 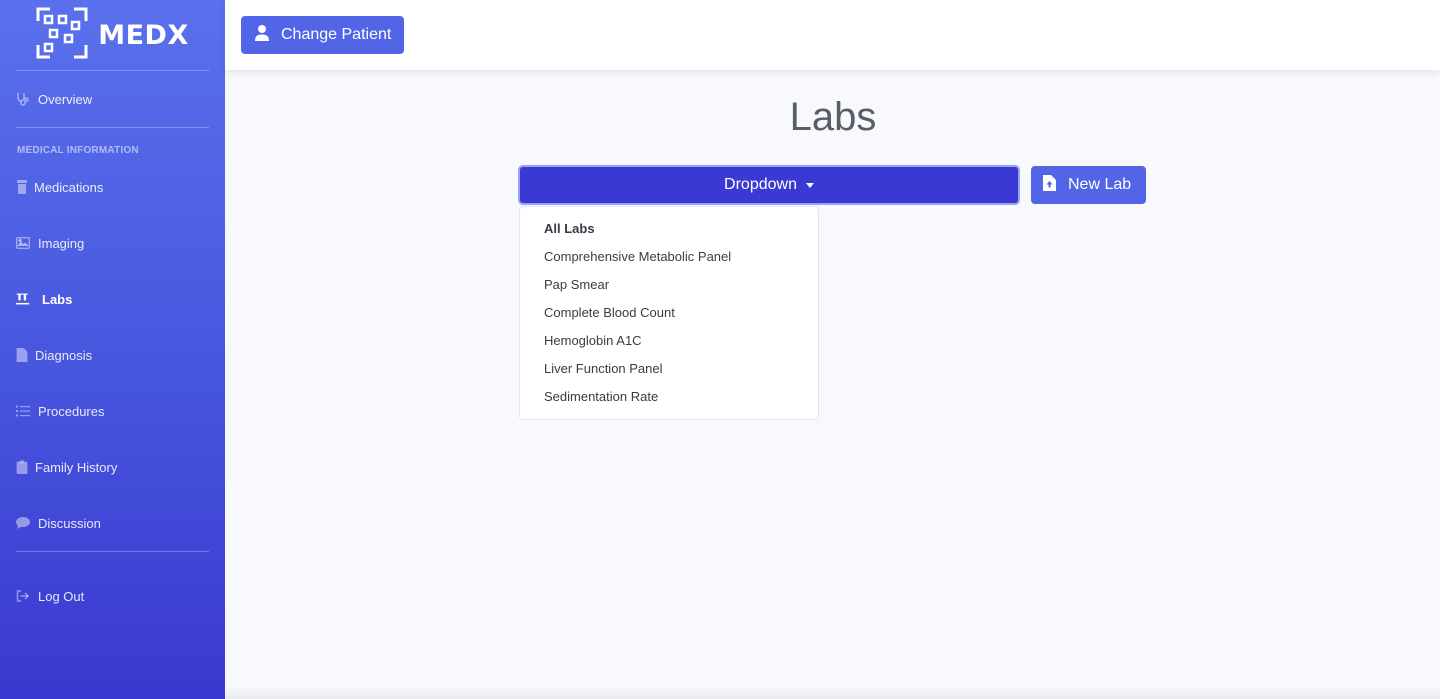 What do you see at coordinates (832, 692) in the screenshot?
I see `bottom-shadow` at bounding box center [832, 692].